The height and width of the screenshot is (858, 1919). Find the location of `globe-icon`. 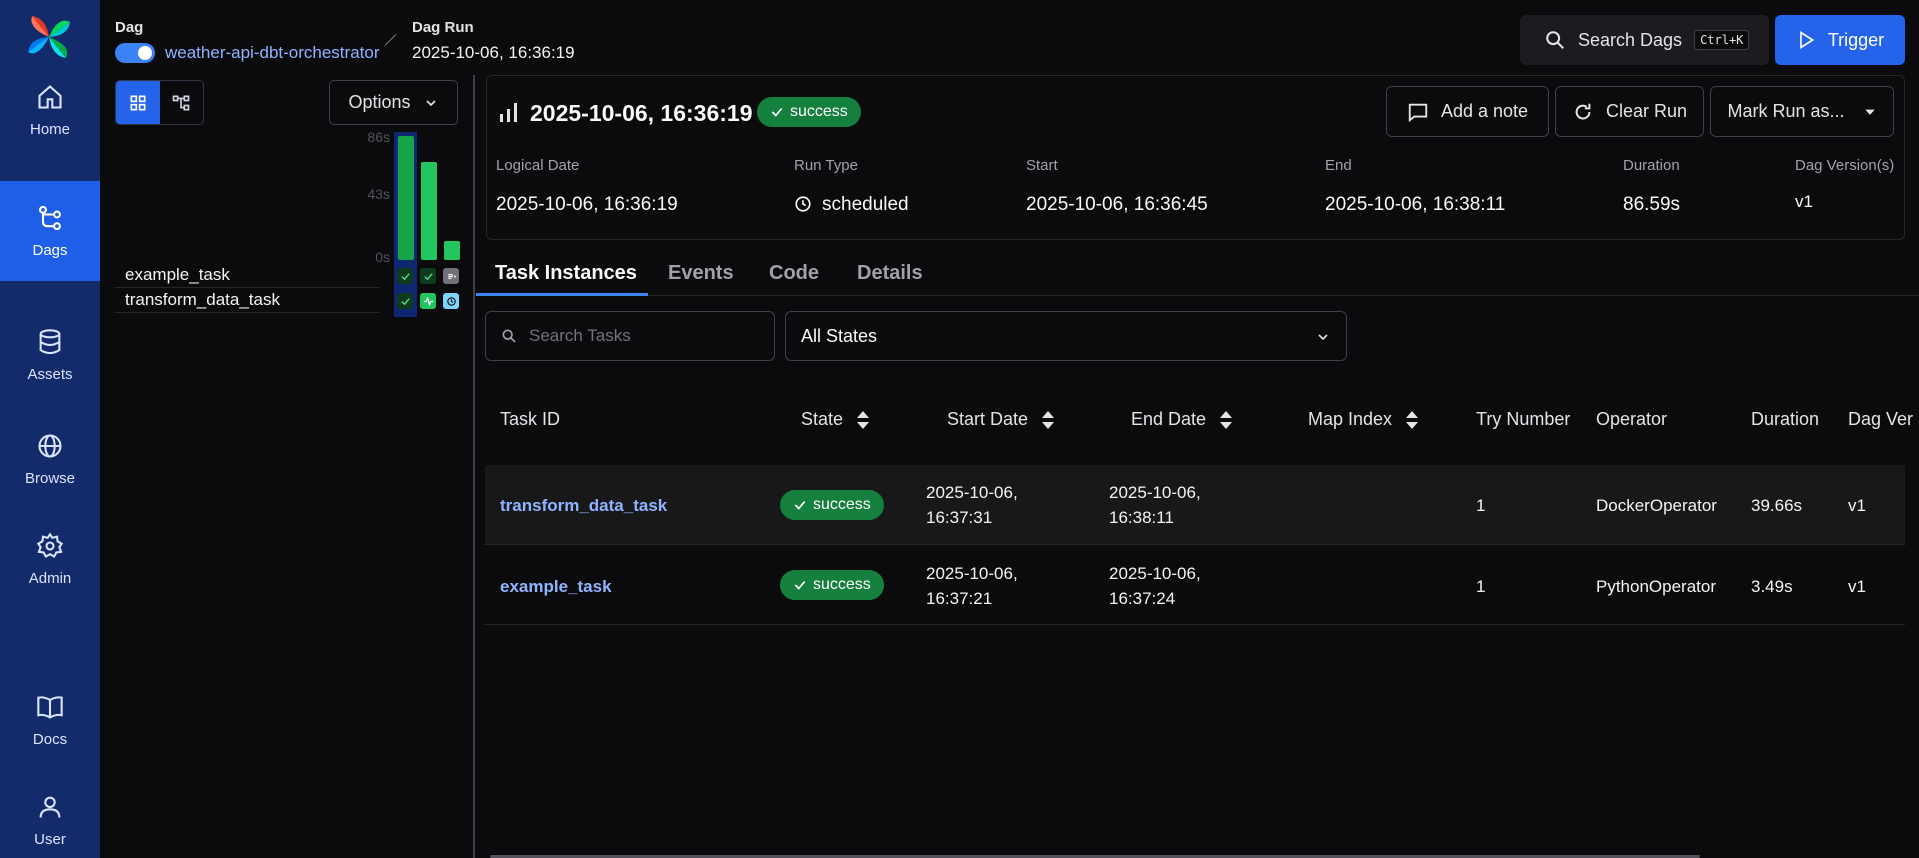

globe-icon is located at coordinates (50, 445).